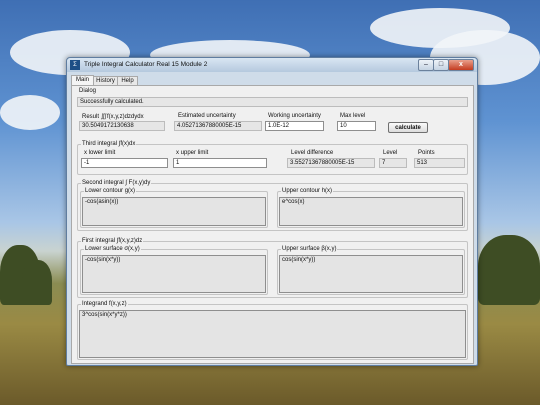 This screenshot has width=540, height=405. I want to click on close-button: x, so click(461, 65).